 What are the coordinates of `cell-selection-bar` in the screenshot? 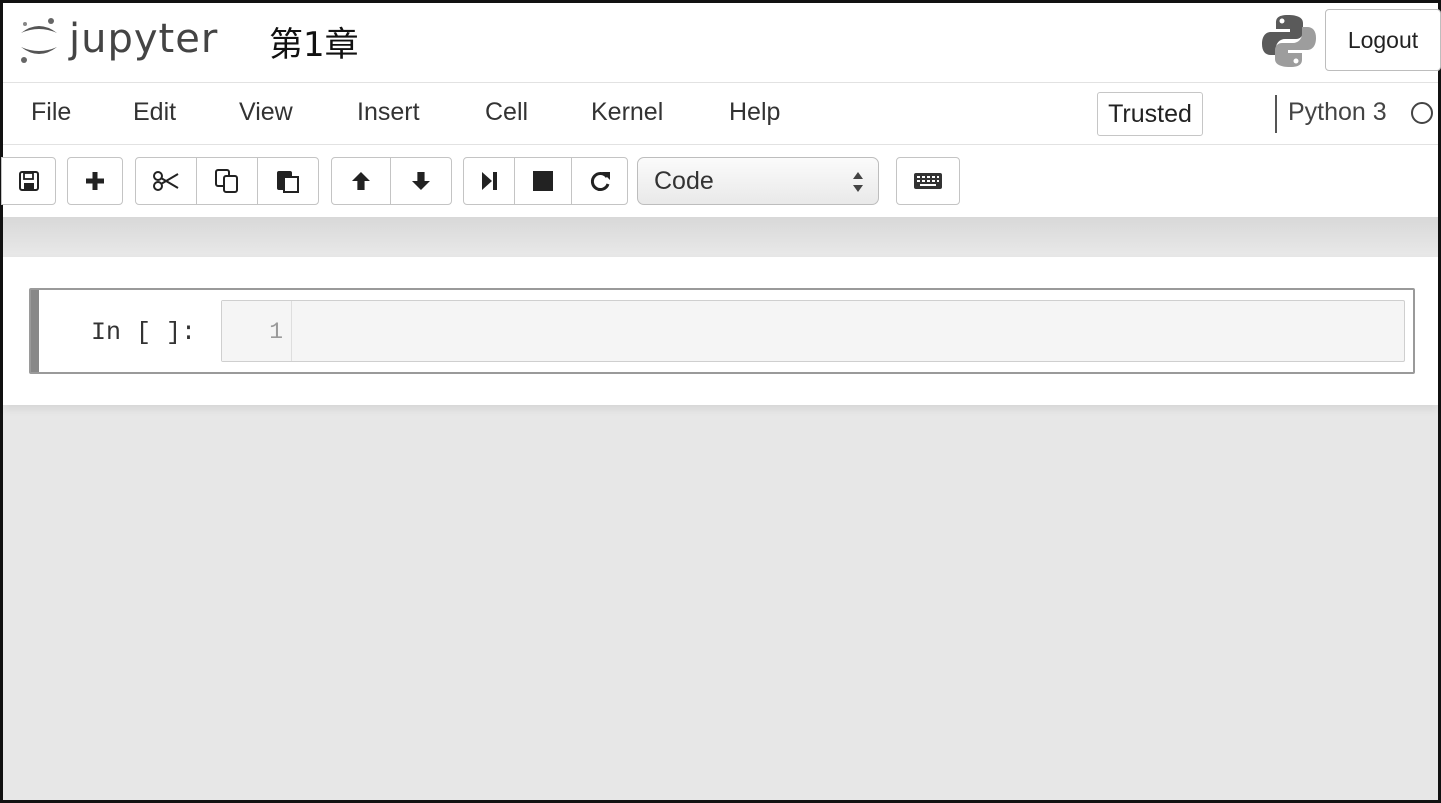 It's located at (35, 331).